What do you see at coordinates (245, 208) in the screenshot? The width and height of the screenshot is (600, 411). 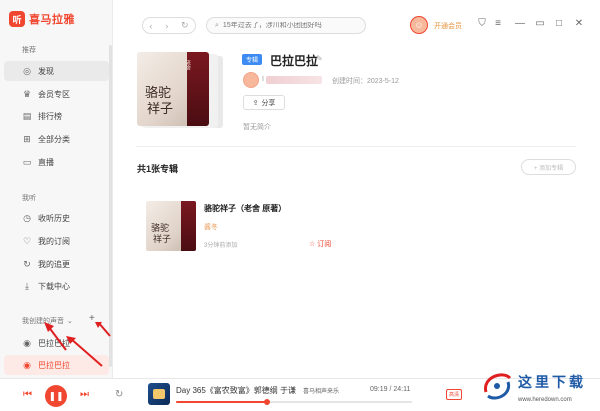 I see `album-item-title: 骆驼祥子（老舍 原著）` at bounding box center [245, 208].